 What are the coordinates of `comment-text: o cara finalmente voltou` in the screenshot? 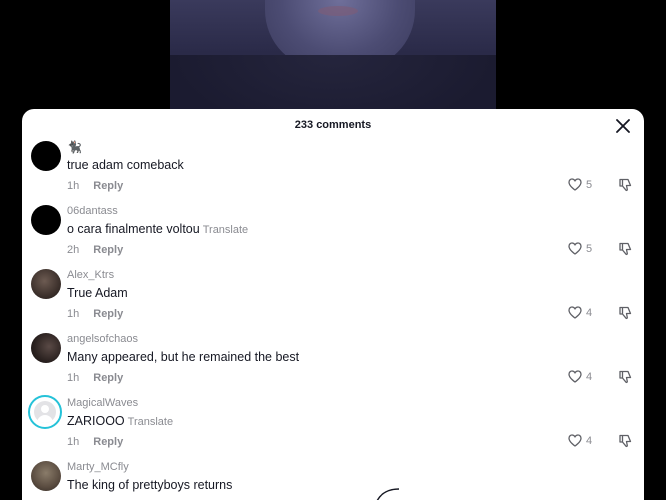 It's located at (133, 229).